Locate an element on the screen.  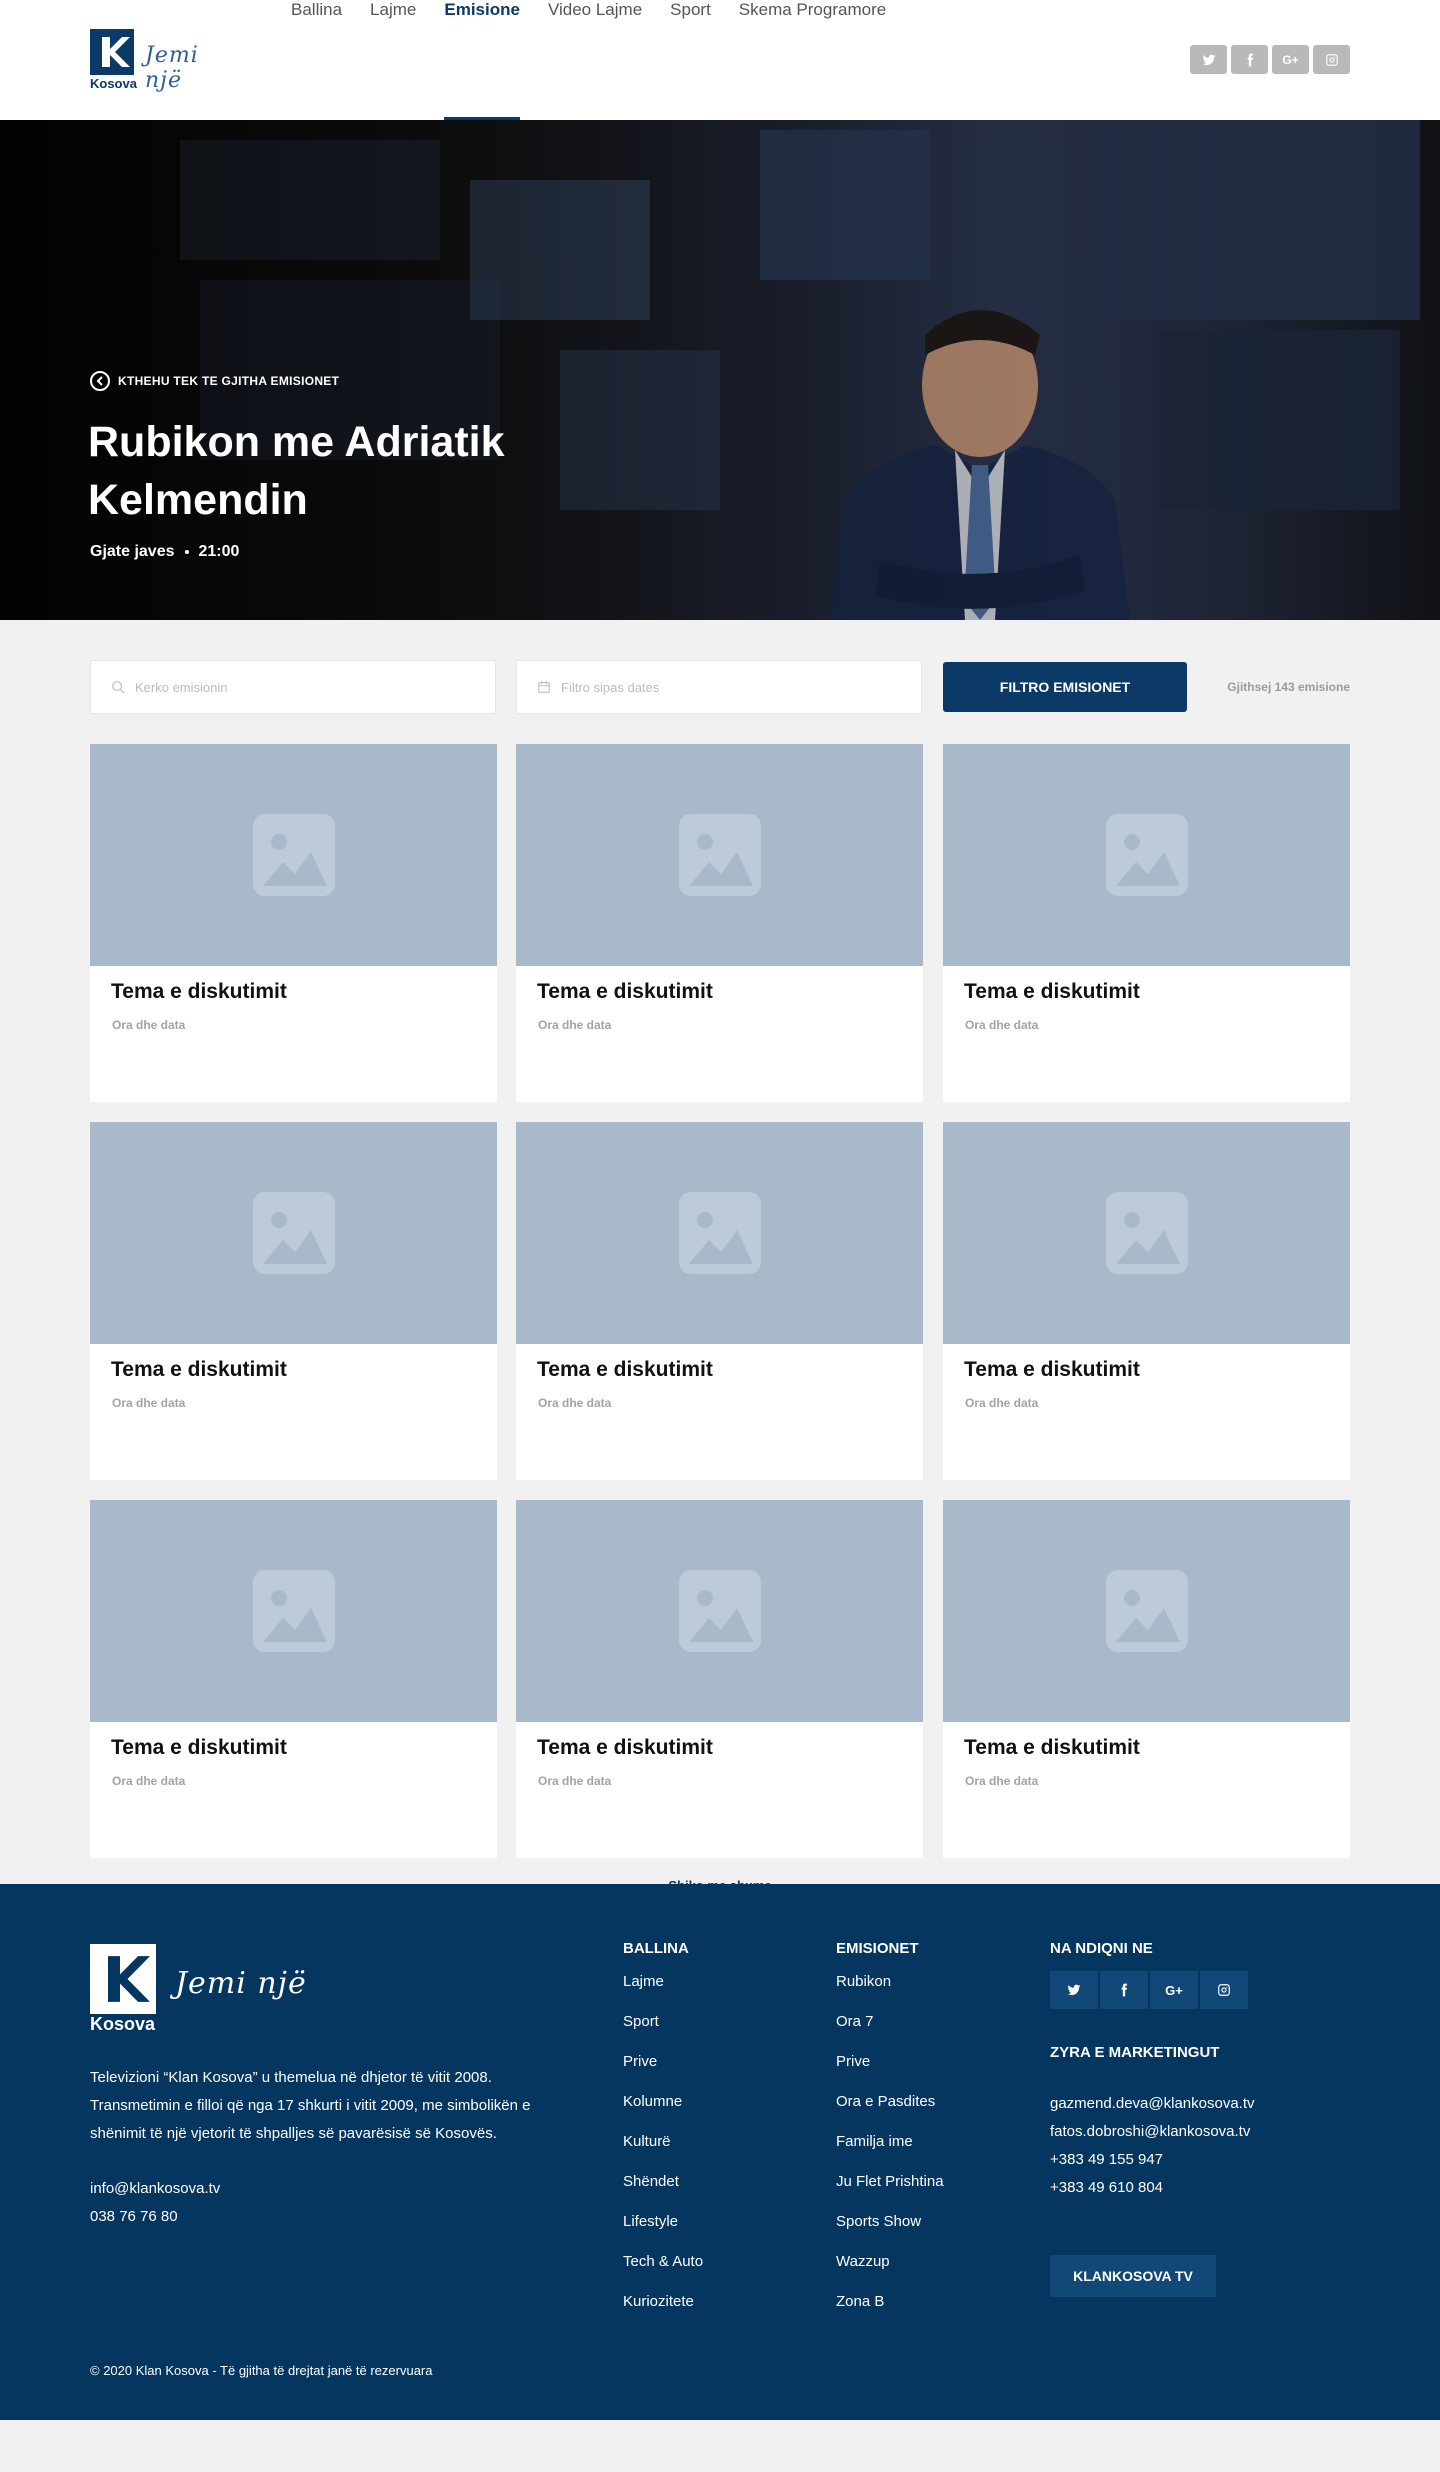
logo: Kosova Jemi një is located at coordinates (165, 61).